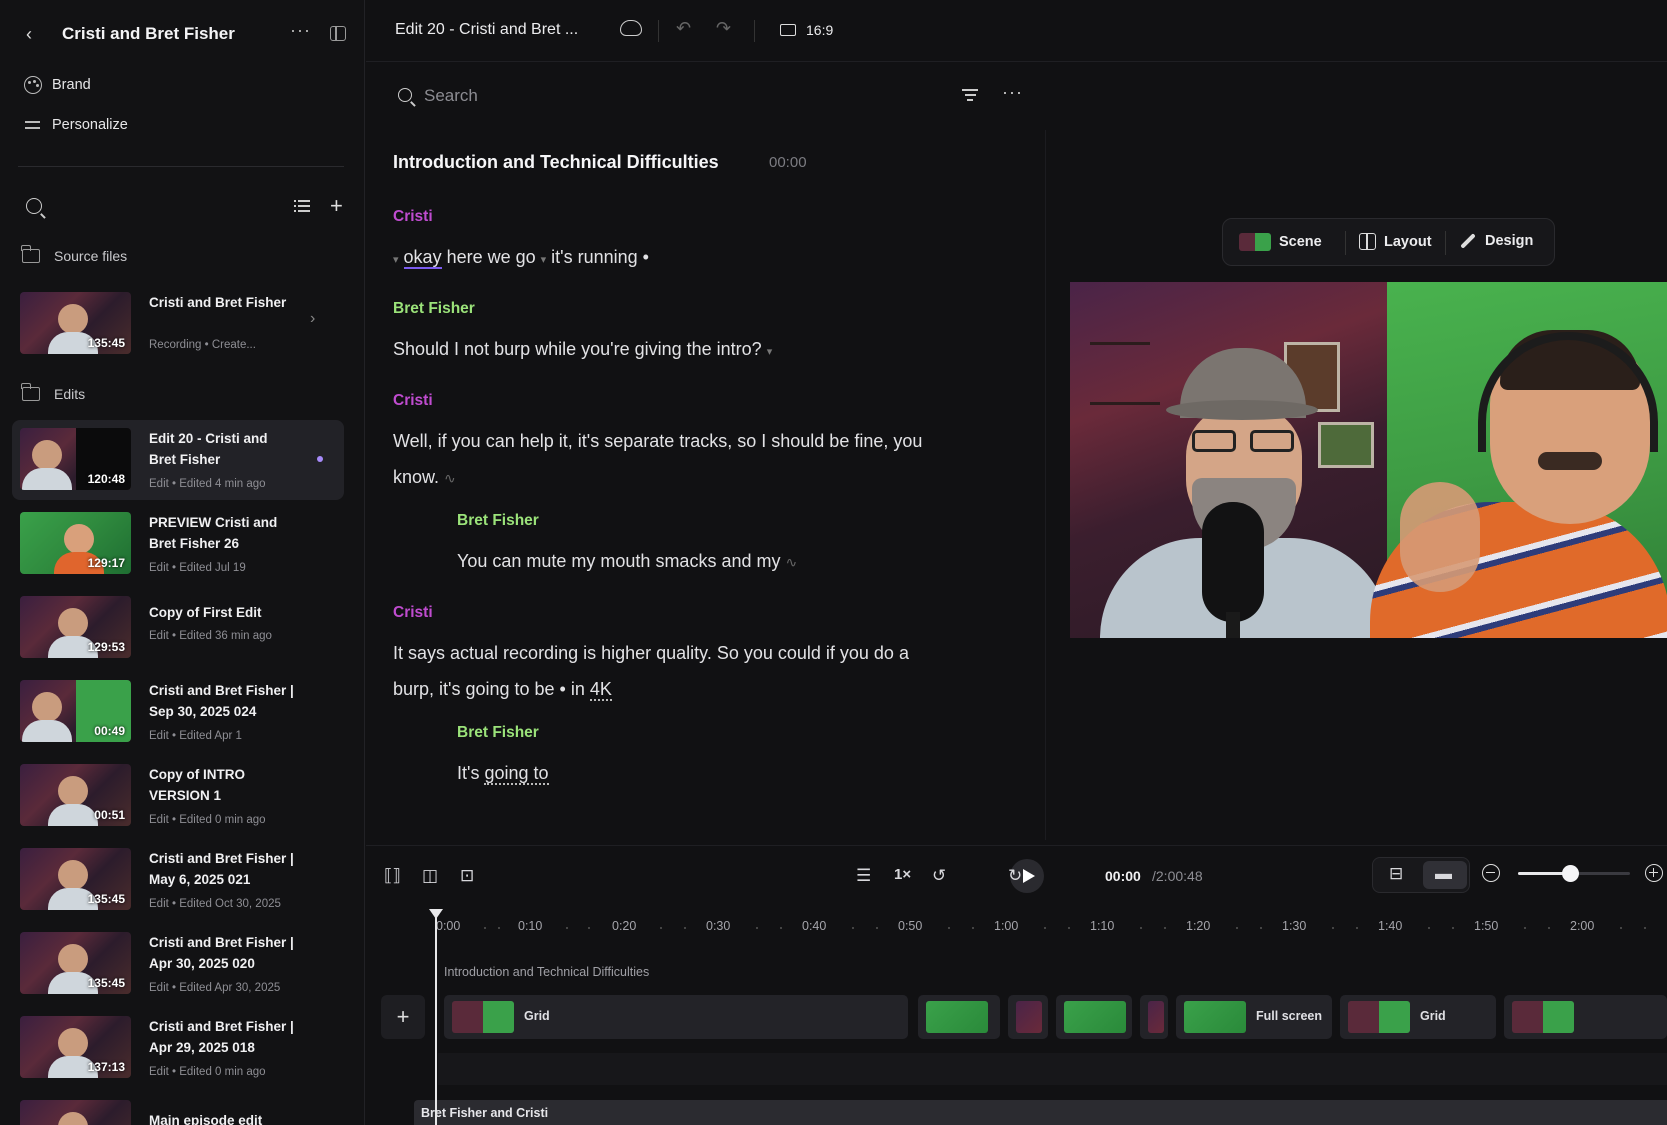  I want to click on section-title: Introduction and Technical Difficulties, so click(556, 162).